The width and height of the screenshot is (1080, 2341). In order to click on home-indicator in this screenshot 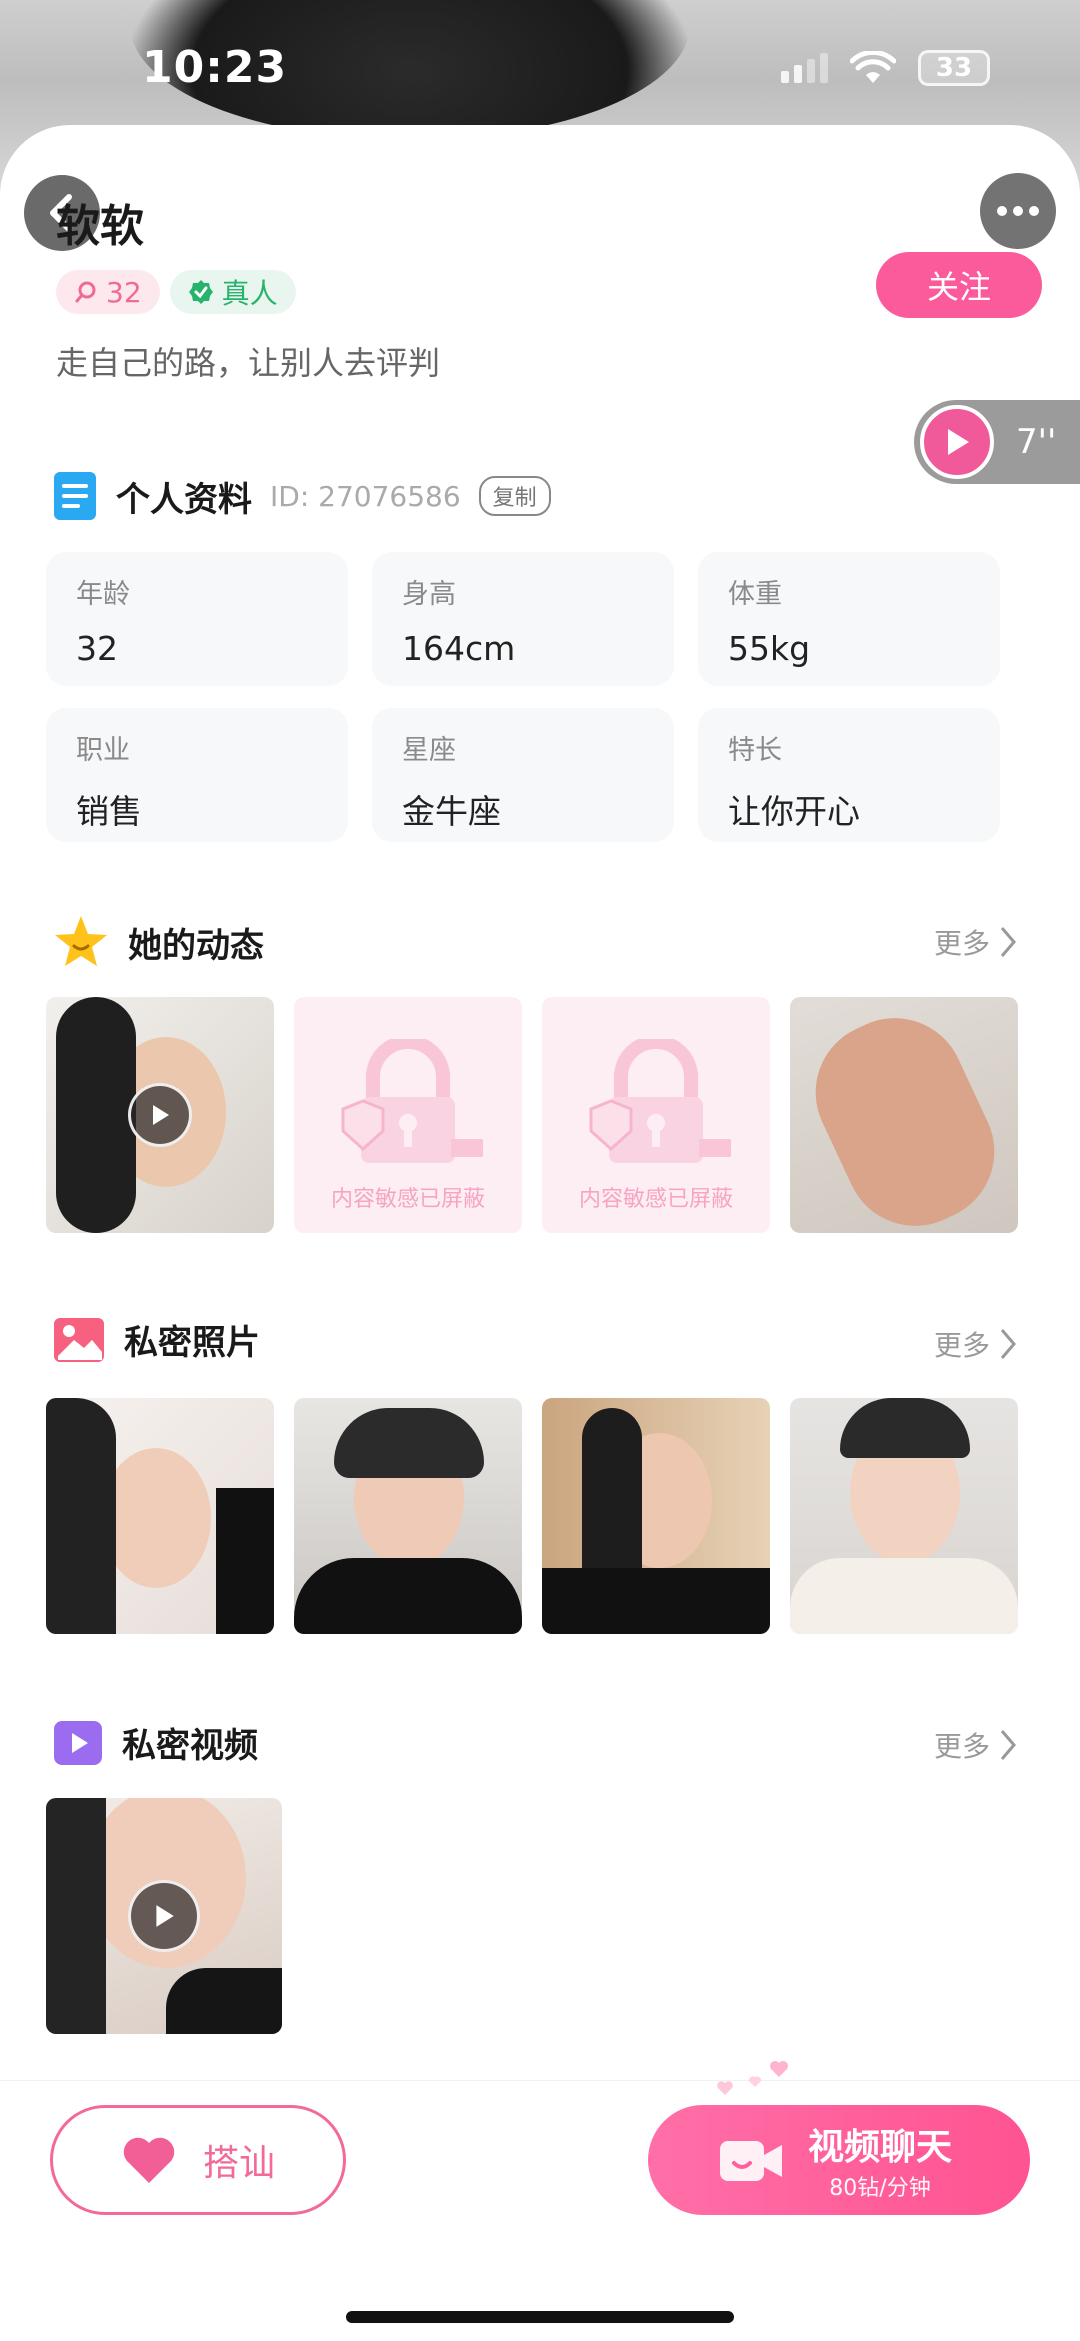, I will do `click(540, 2317)`.